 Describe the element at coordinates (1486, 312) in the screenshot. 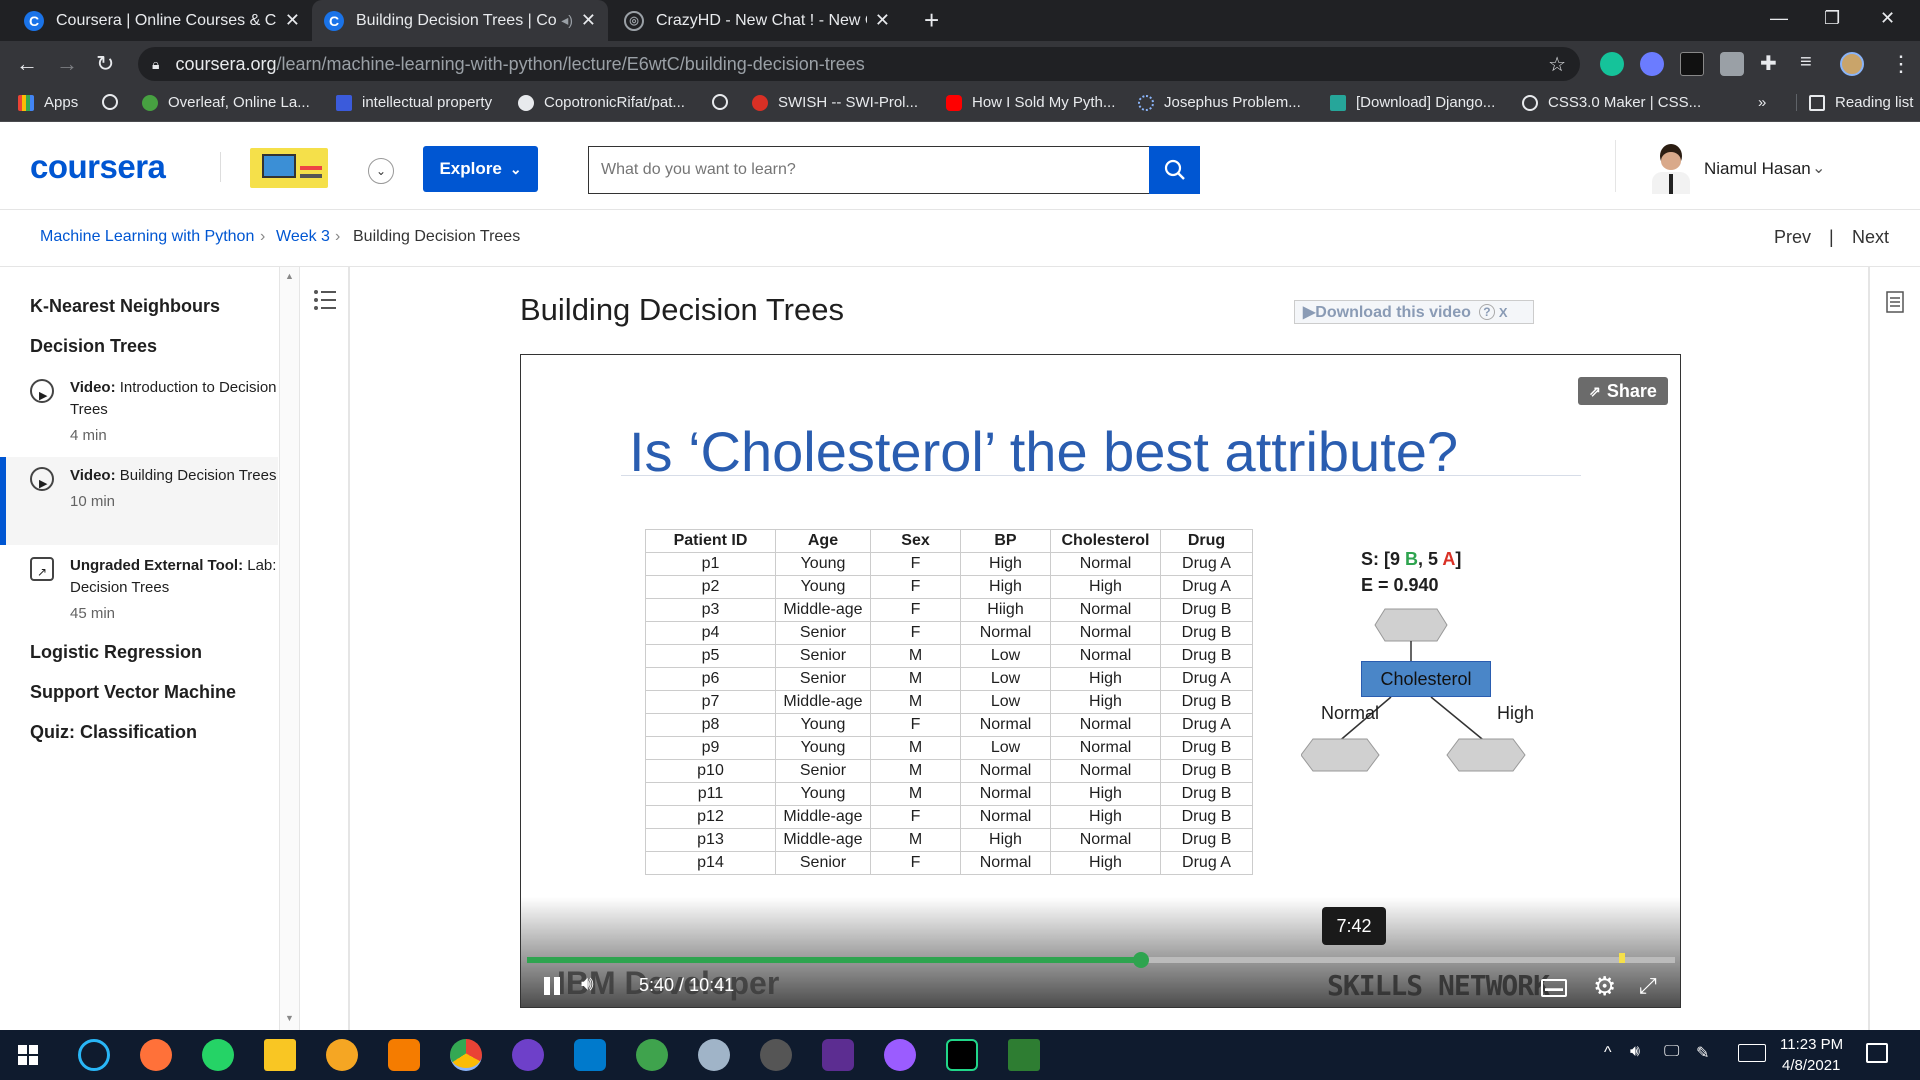

I see `help-icon: ?` at that location.